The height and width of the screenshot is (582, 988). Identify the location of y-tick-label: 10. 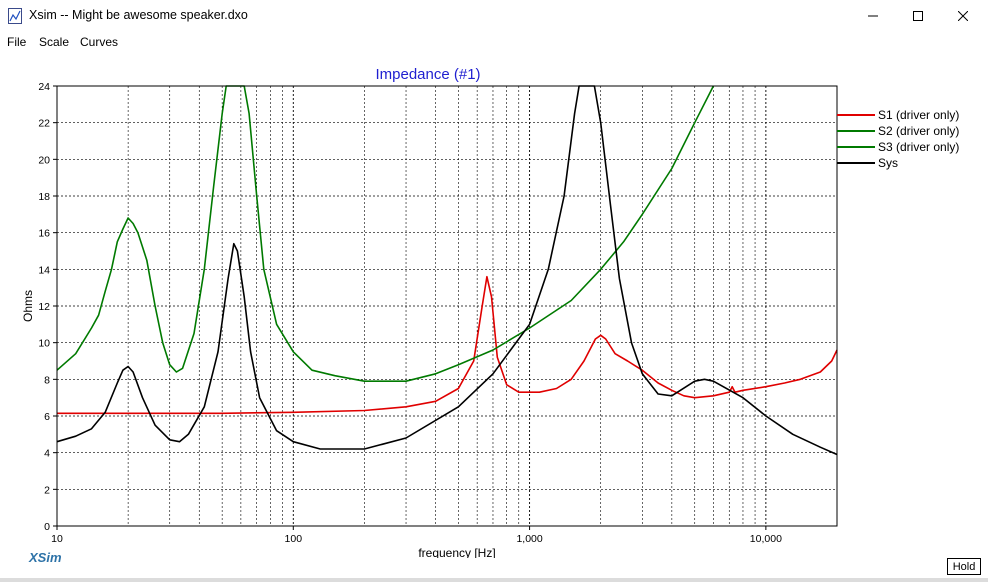
(44, 344).